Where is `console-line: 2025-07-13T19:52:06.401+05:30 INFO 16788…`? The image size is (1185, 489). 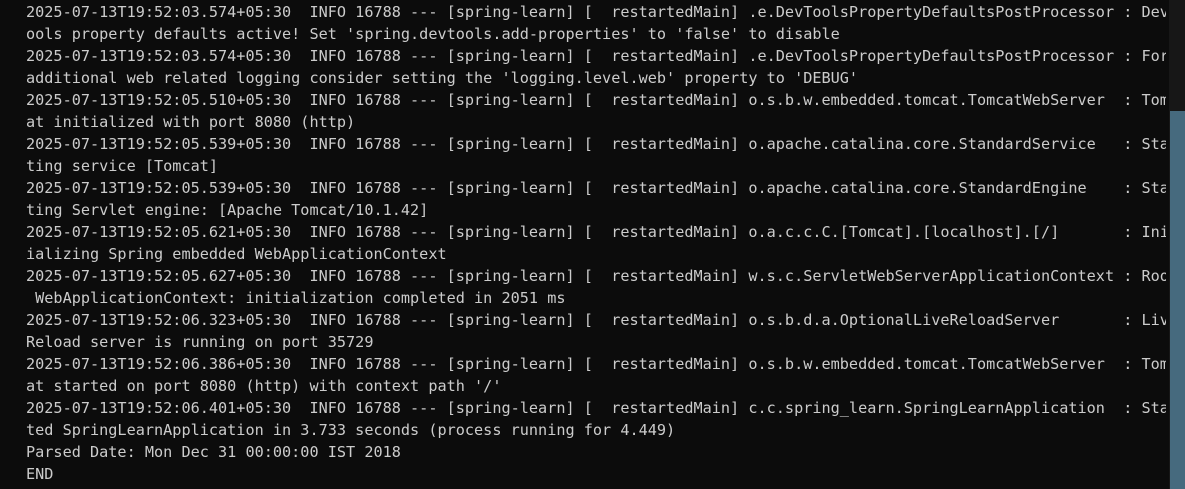
console-line: 2025-07-13T19:52:06.401+05:30 INFO 16788… is located at coordinates (596, 408).